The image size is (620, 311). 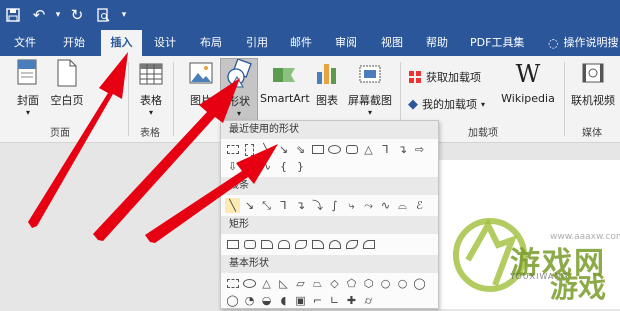 What do you see at coordinates (300, 166) in the screenshot?
I see `right-brace-shape: }` at bounding box center [300, 166].